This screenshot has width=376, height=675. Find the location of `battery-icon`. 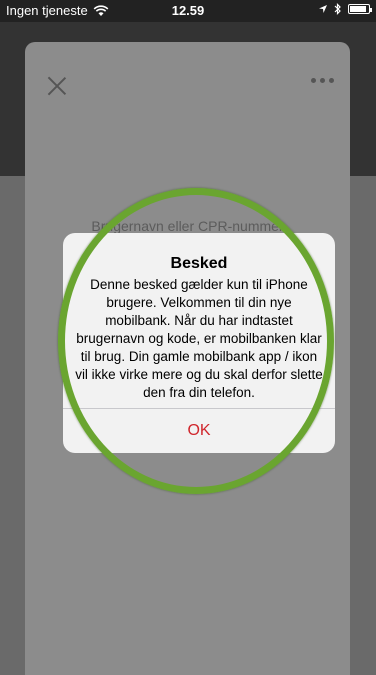

battery-icon is located at coordinates (360, 9).